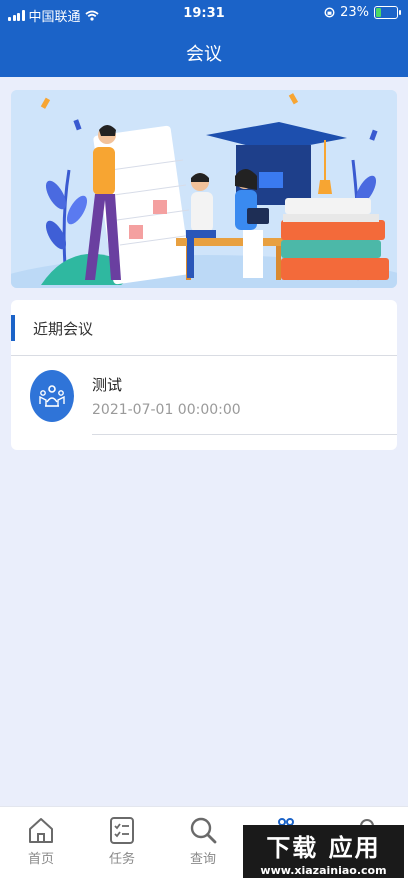  I want to click on tab-tasks-label: 任务, so click(121, 859).